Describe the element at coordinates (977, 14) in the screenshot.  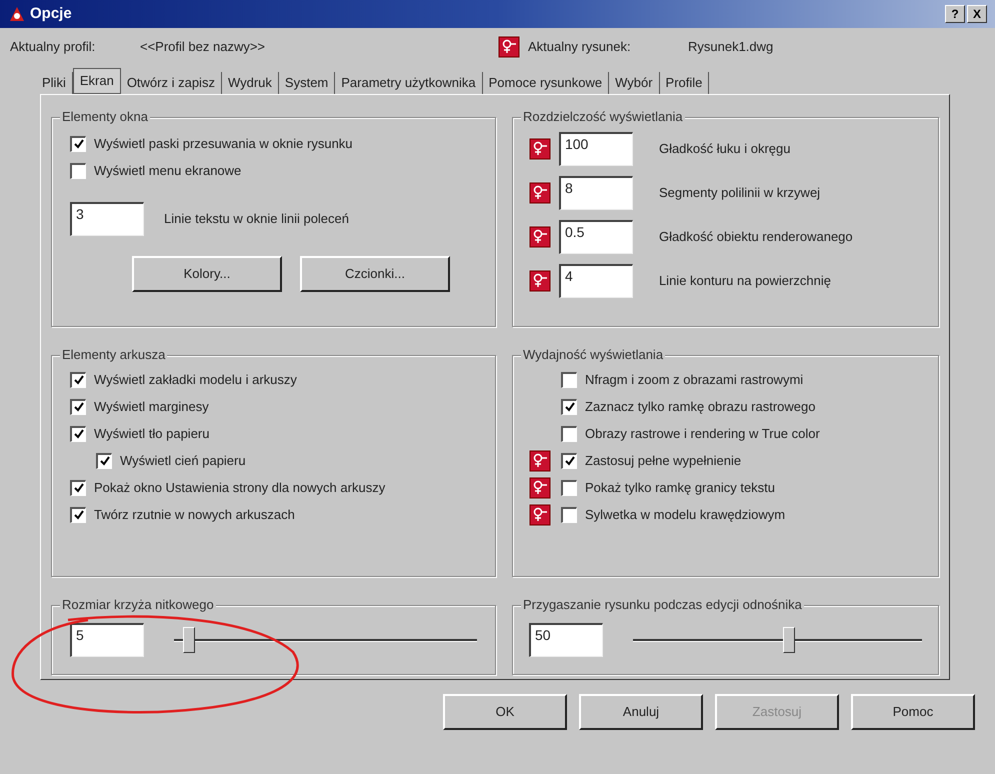
I see `close-button: X` at that location.